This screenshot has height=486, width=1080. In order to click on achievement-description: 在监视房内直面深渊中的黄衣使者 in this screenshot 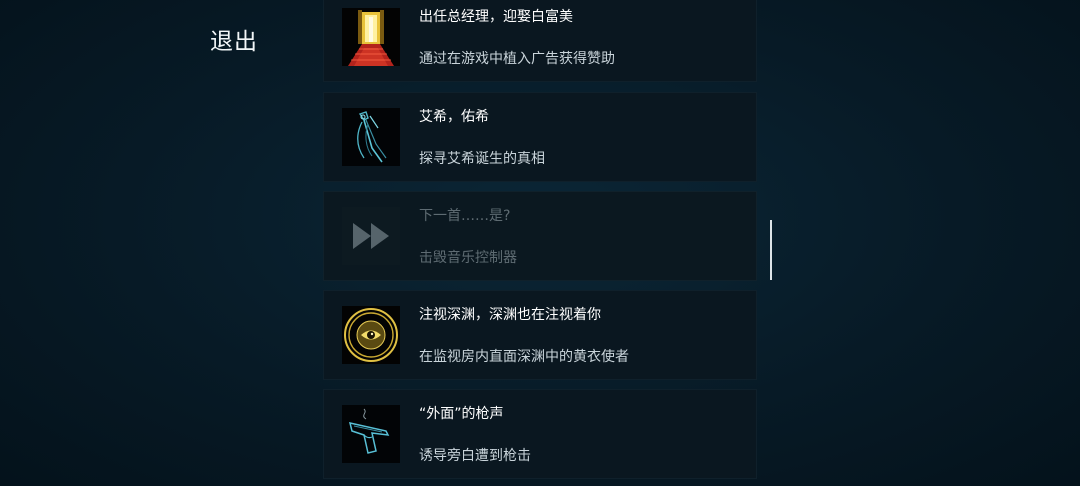, I will do `click(524, 357)`.